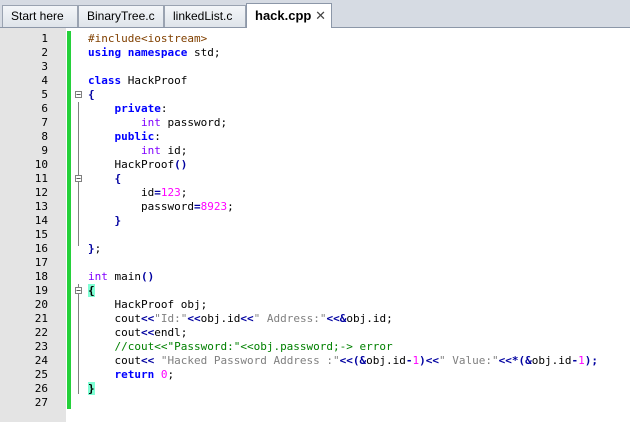 Image resolution: width=630 pixels, height=422 pixels. I want to click on code-text: id=123;, so click(137, 193).